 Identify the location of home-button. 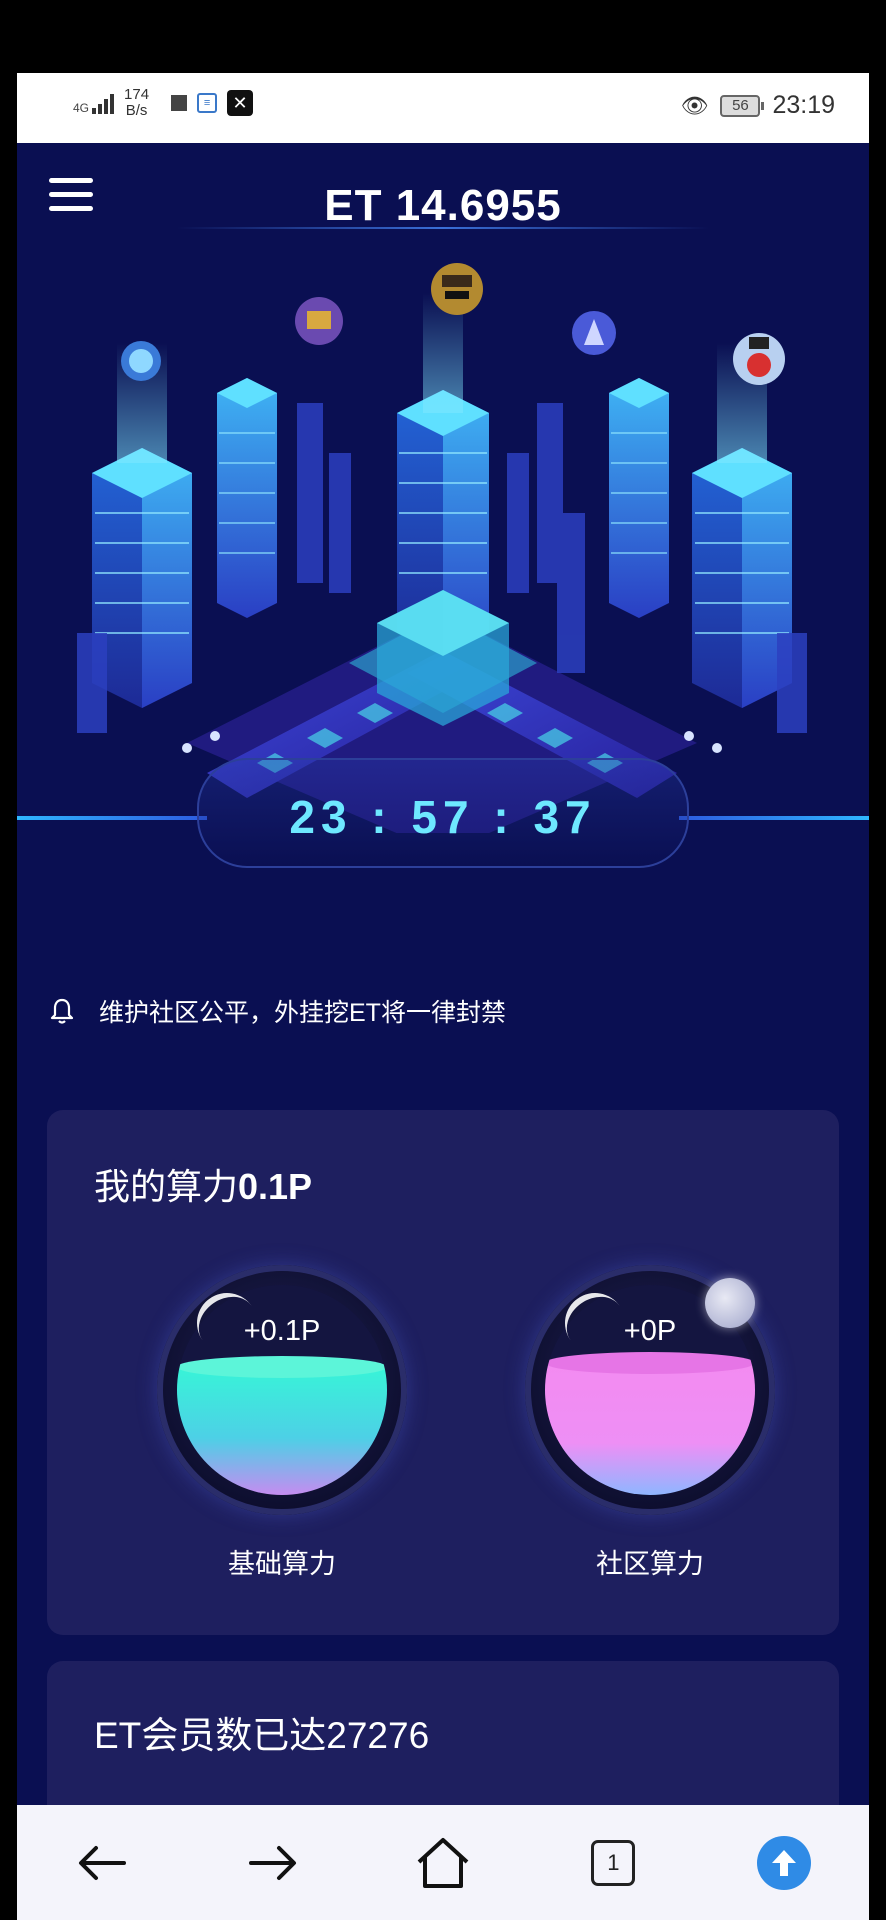
(443, 1863).